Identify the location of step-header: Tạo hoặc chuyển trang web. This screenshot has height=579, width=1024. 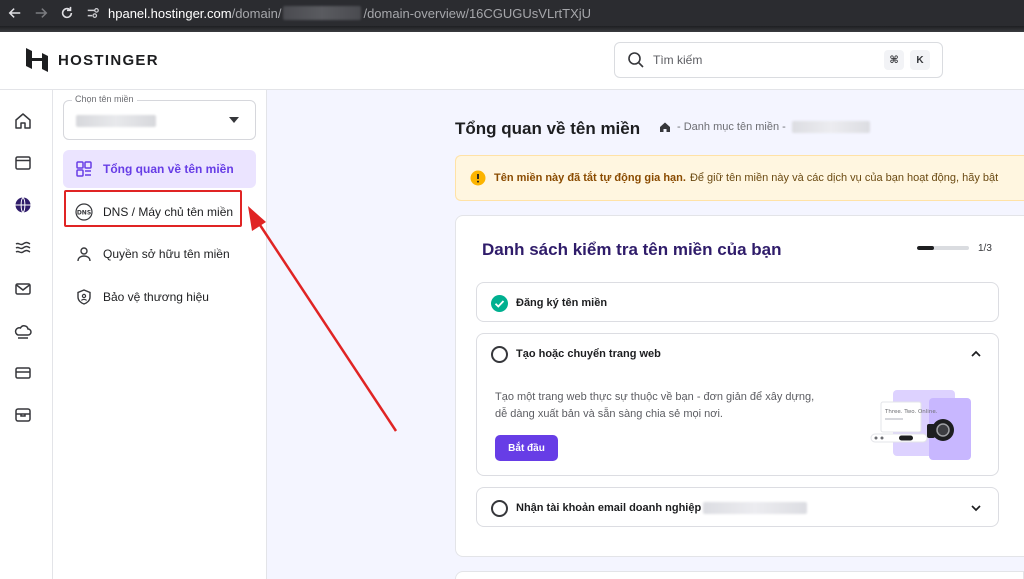
(576, 354).